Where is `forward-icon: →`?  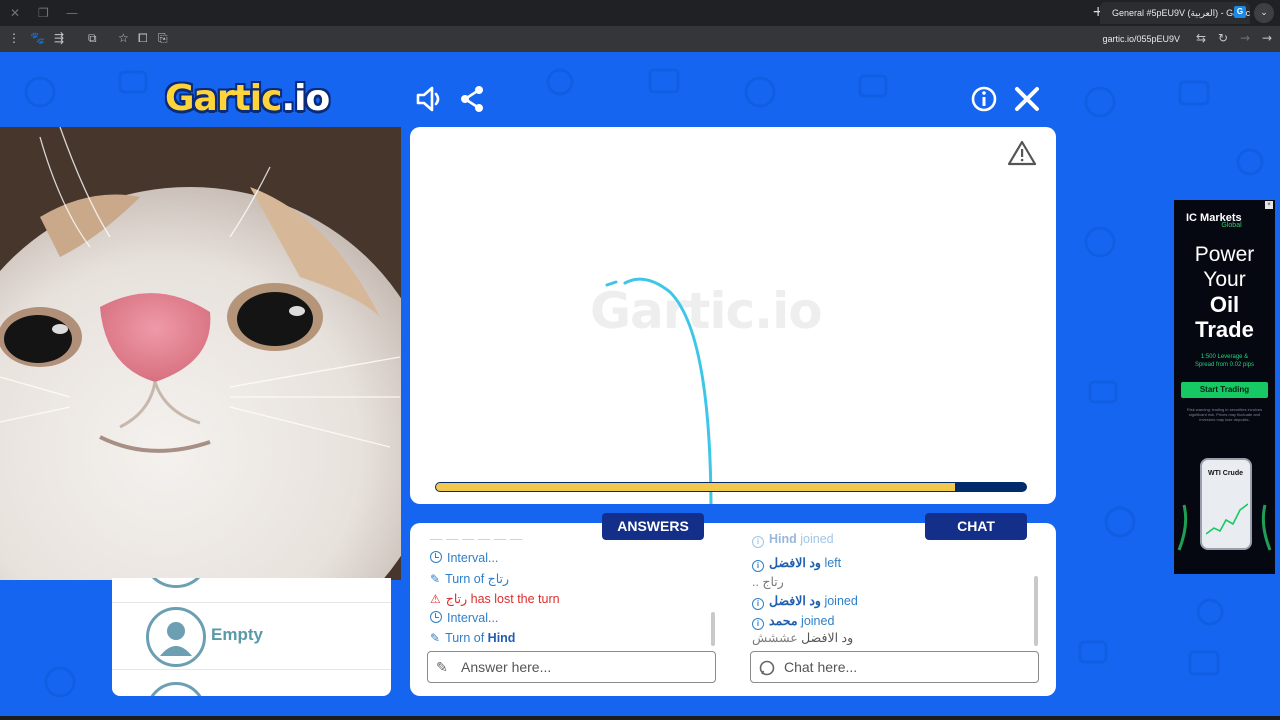
forward-icon: → is located at coordinates (1245, 38).